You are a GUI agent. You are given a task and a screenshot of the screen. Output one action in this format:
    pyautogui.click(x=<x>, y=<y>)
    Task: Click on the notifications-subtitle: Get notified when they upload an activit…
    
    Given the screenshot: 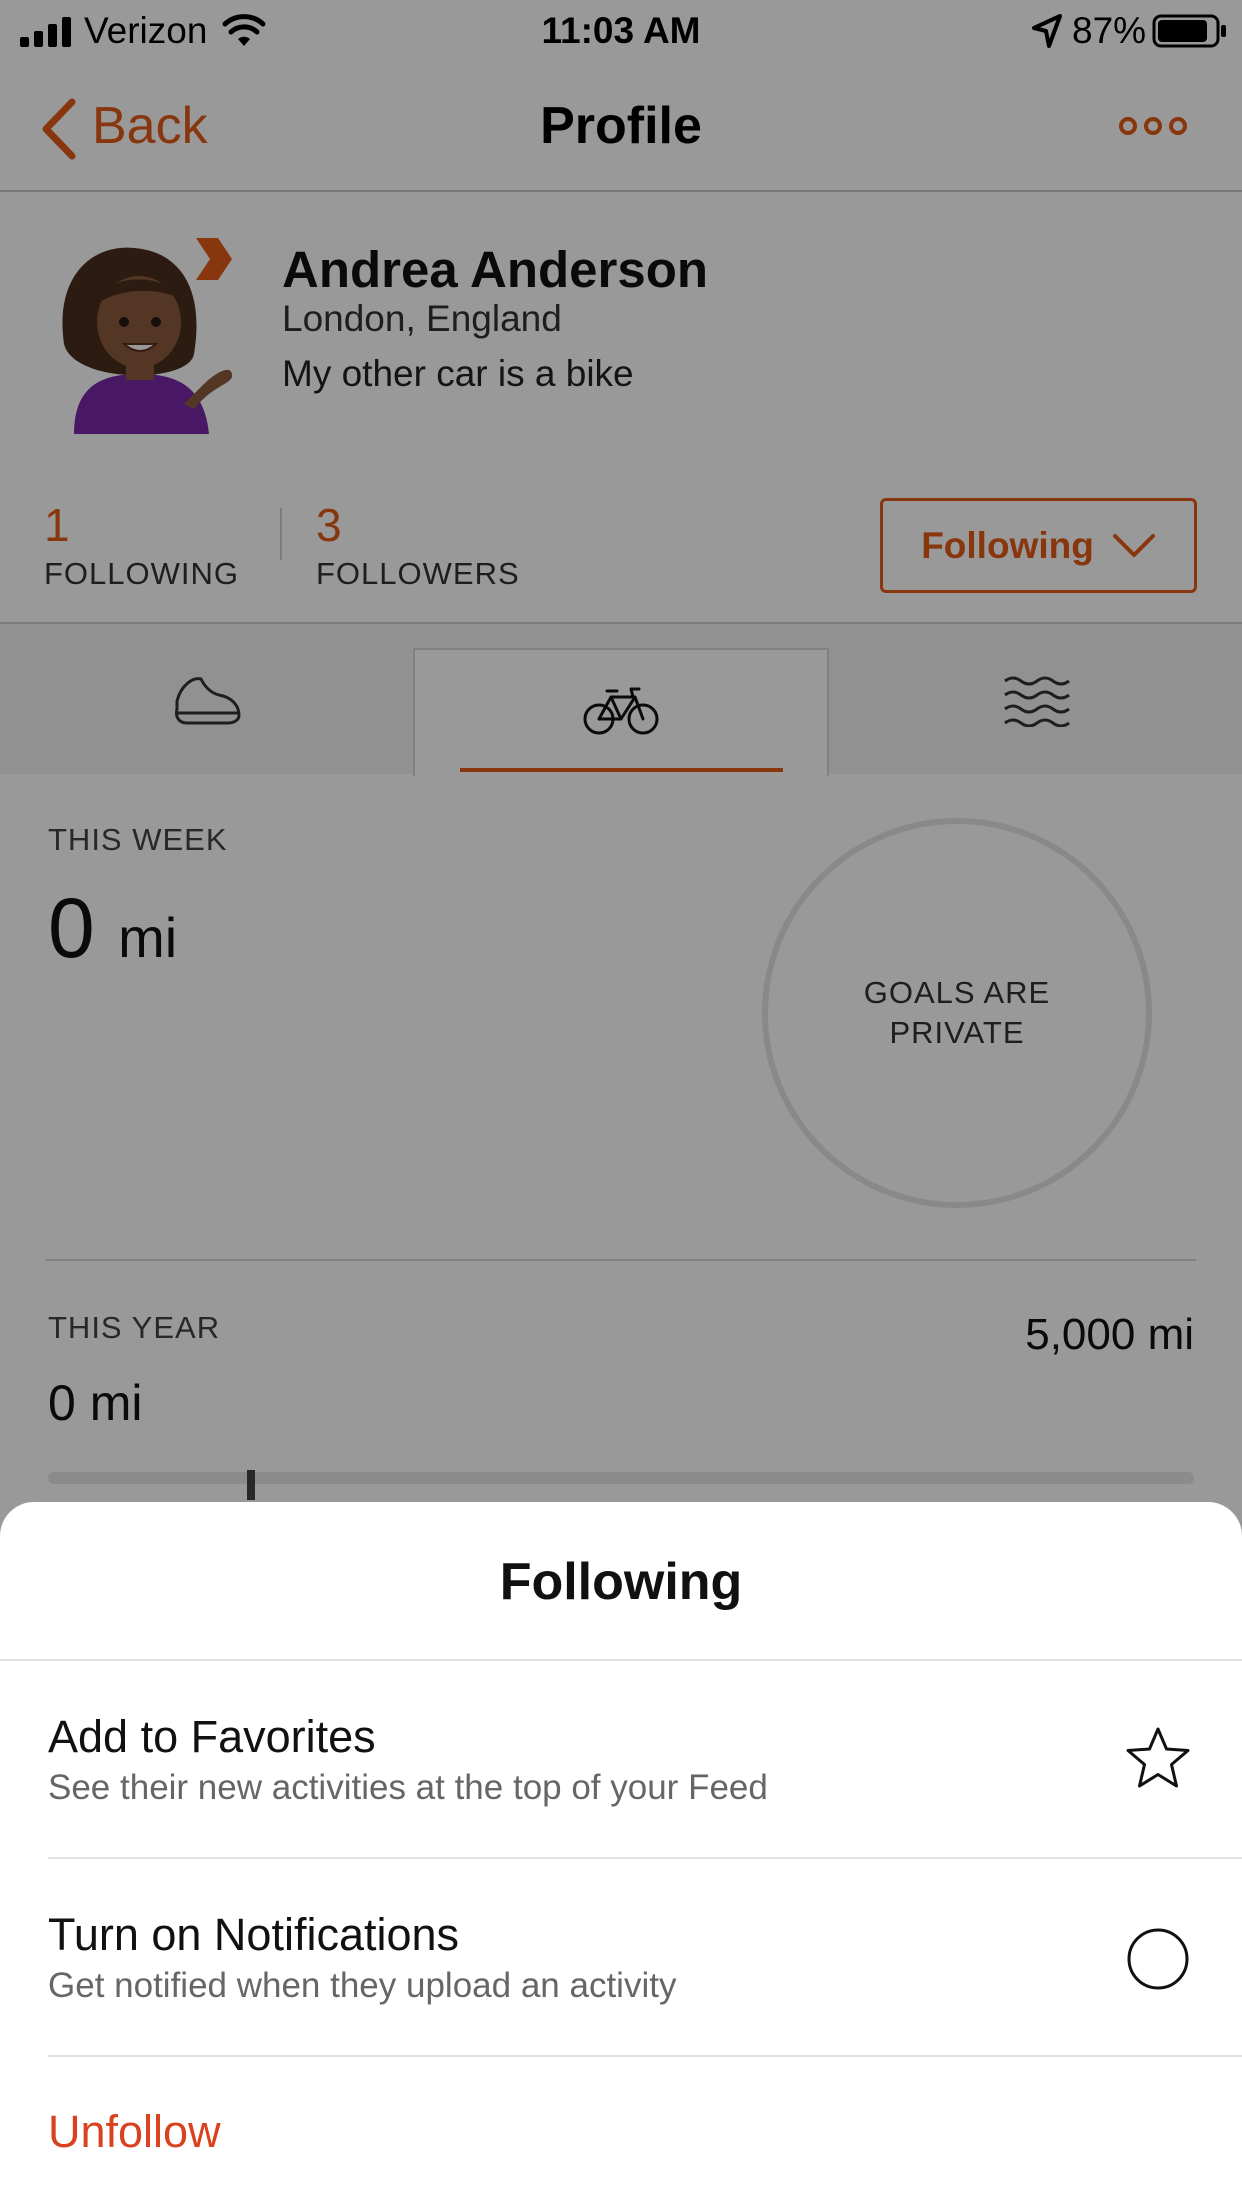 What is the action you would take?
    pyautogui.click(x=362, y=1985)
    